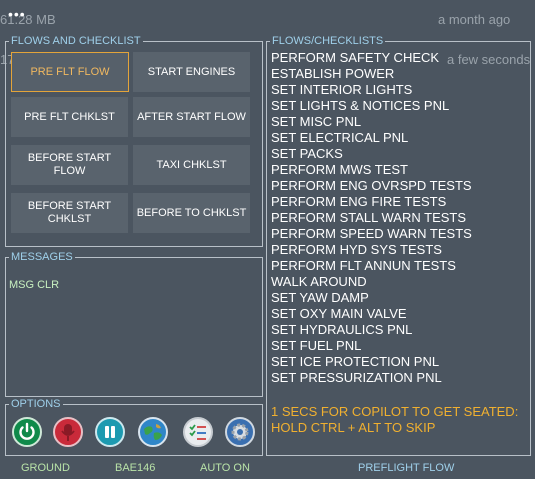 This screenshot has height=479, width=535. What do you see at coordinates (320, 297) in the screenshot?
I see `checklist-item: SET YAW DAMP` at bounding box center [320, 297].